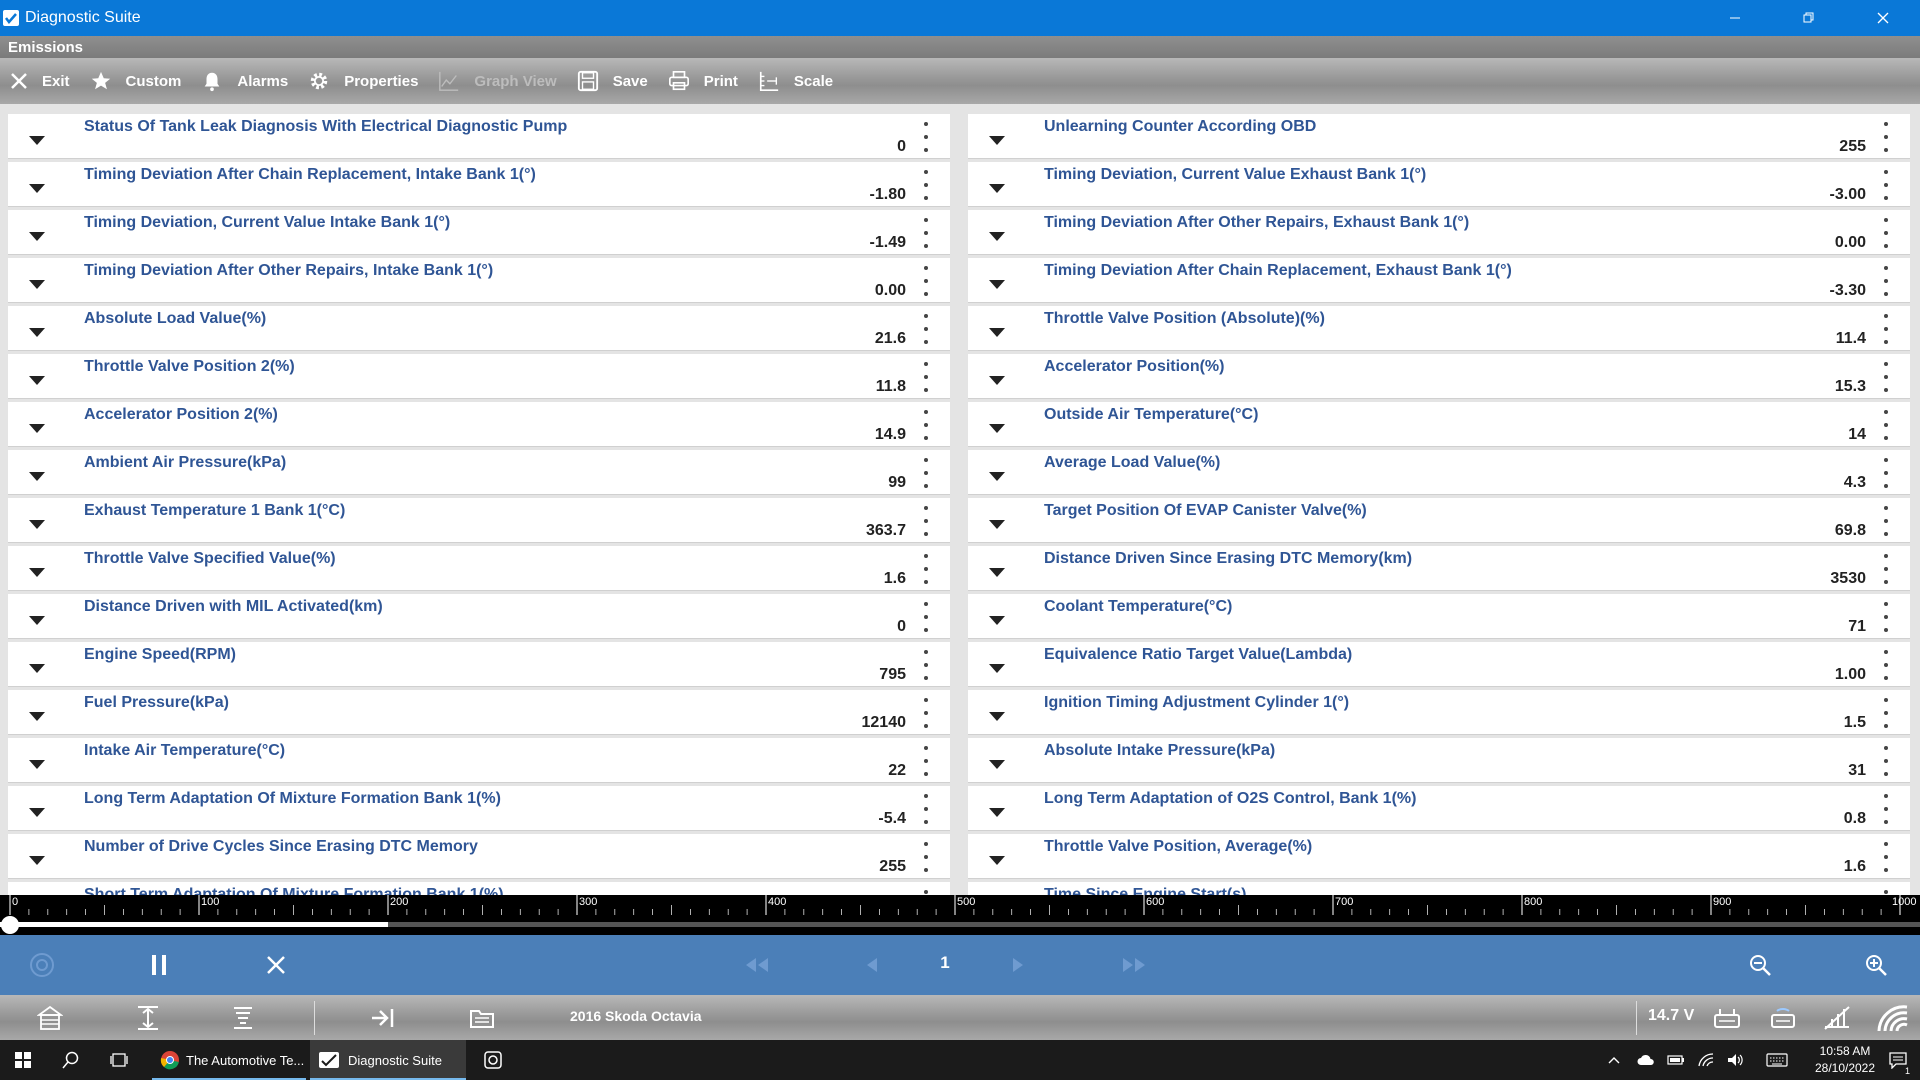 The image size is (1920, 1080). What do you see at coordinates (479, 376) in the screenshot?
I see `parameter-row: Throttle Valve Position 2(%) 11.8` at bounding box center [479, 376].